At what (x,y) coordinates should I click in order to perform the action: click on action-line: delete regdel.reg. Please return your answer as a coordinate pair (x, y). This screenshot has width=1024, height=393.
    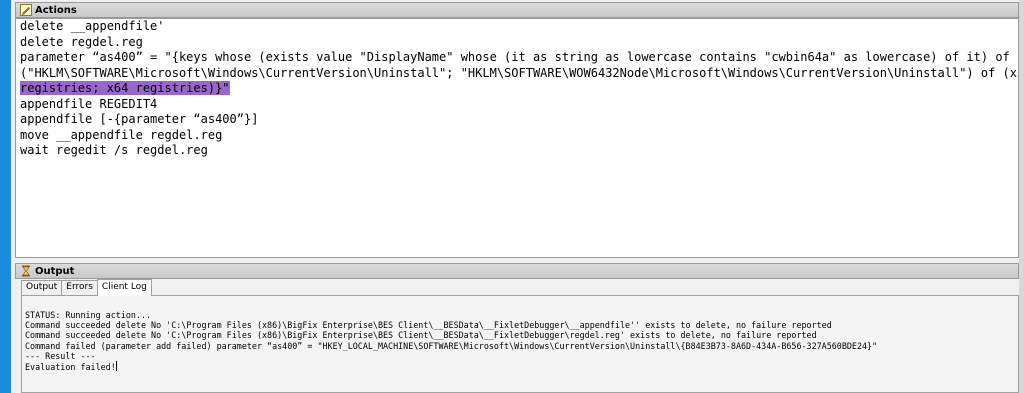
    Looking at the image, I should click on (81, 41).